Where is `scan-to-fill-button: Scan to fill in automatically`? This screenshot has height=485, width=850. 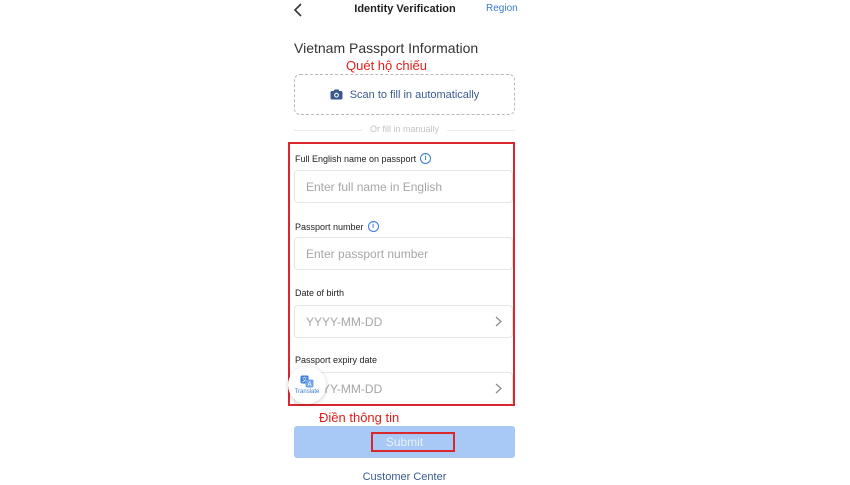 scan-to-fill-button: Scan to fill in automatically is located at coordinates (404, 94).